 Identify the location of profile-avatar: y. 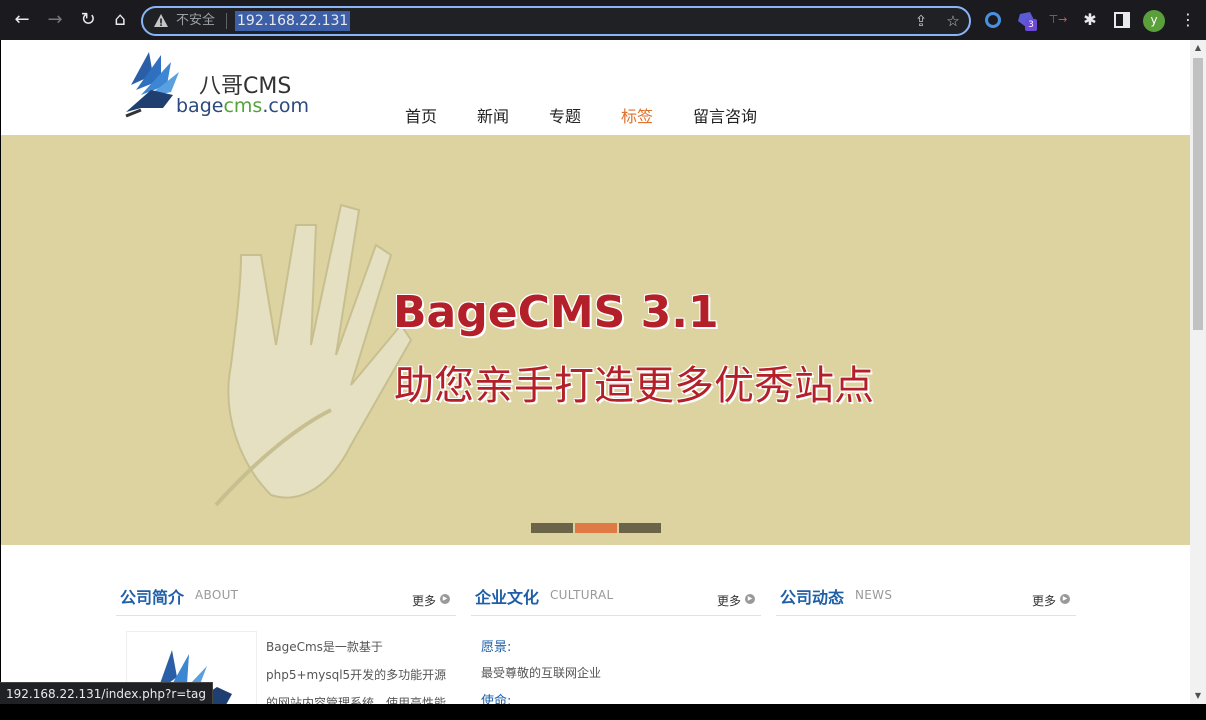
(1154, 21).